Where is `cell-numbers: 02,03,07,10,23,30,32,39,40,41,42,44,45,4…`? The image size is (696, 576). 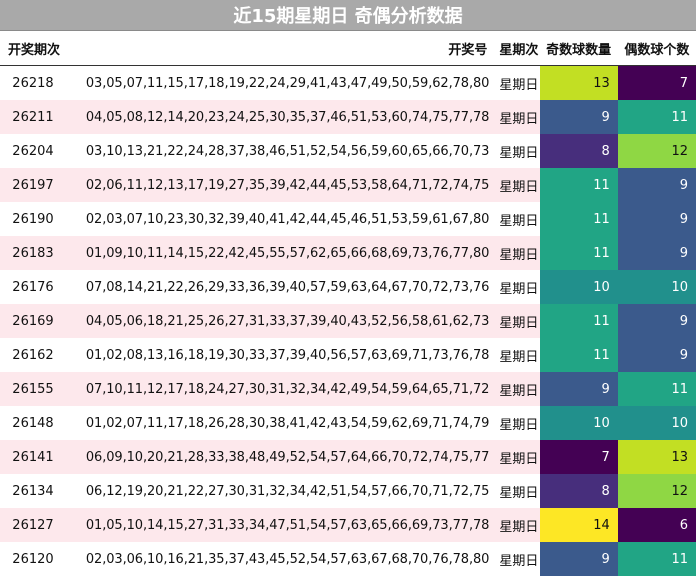
cell-numbers: 02,03,07,10,23,30,32,39,40,41,42,44,45,4… is located at coordinates (287, 219).